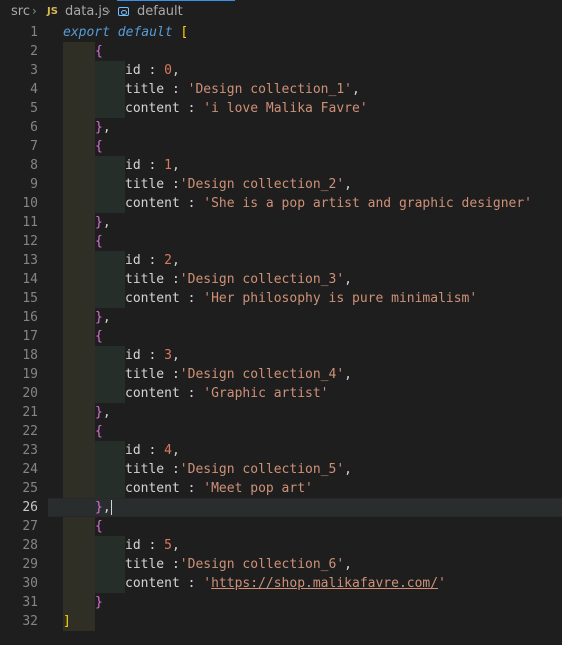 This screenshot has height=645, width=562. What do you see at coordinates (281, 12) in the screenshot?
I see `breadcrumb: src › JS data.js › default` at bounding box center [281, 12].